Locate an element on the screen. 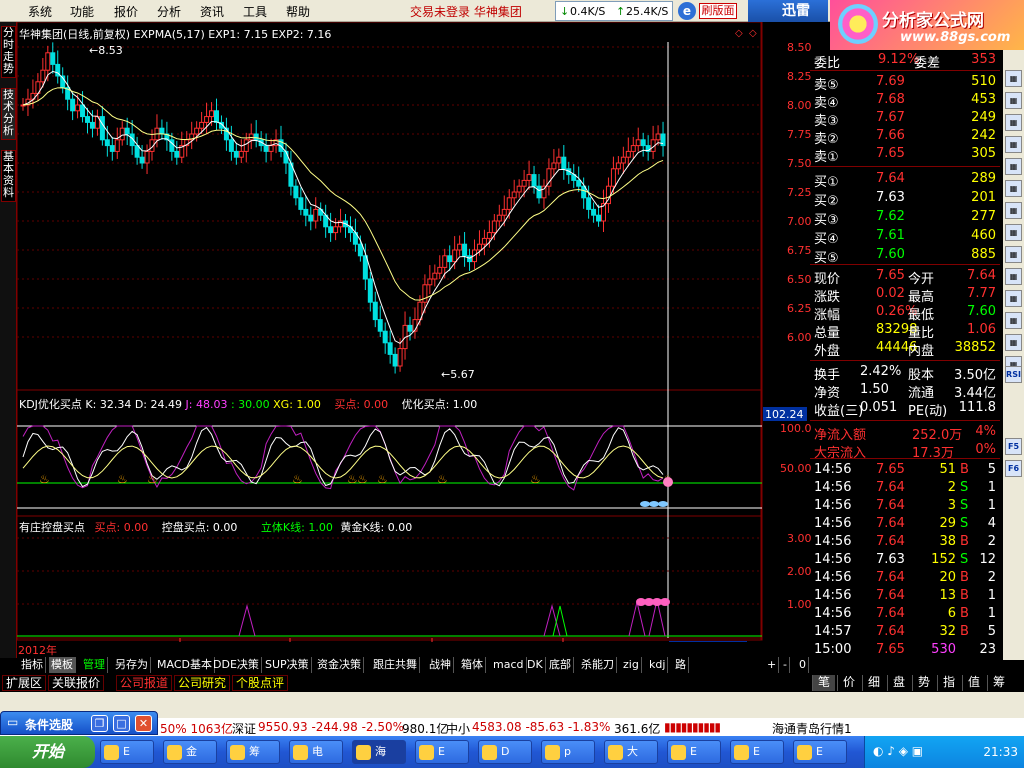 The image size is (1024, 768). info-tab: 个股点评 is located at coordinates (260, 683).